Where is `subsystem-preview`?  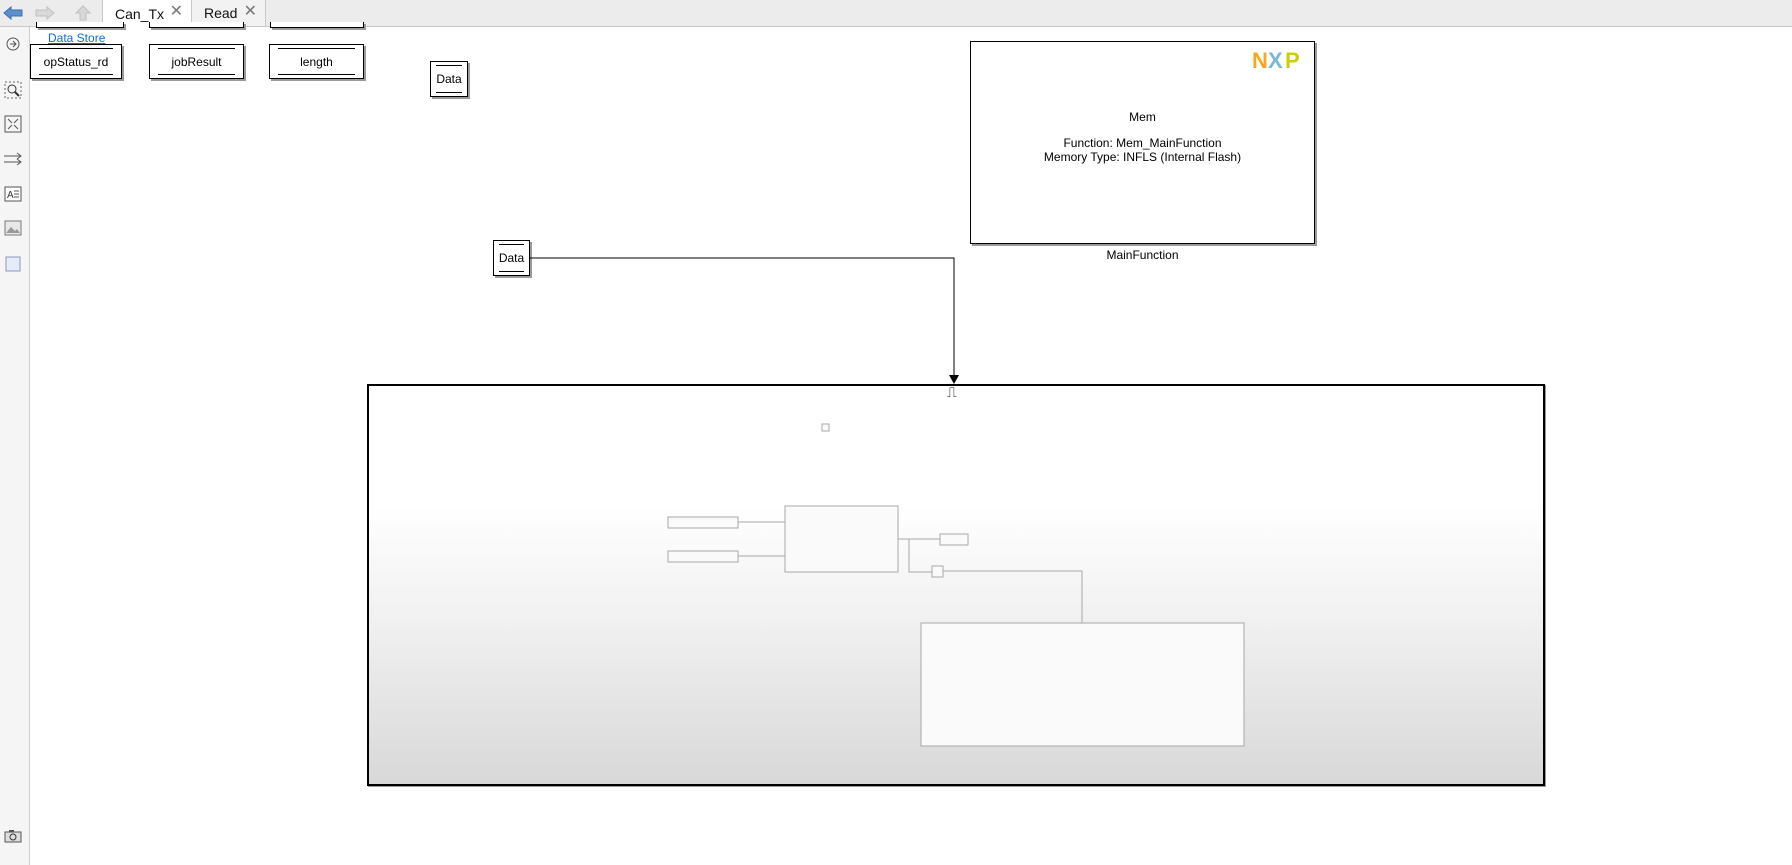 subsystem-preview is located at coordinates (956, 585).